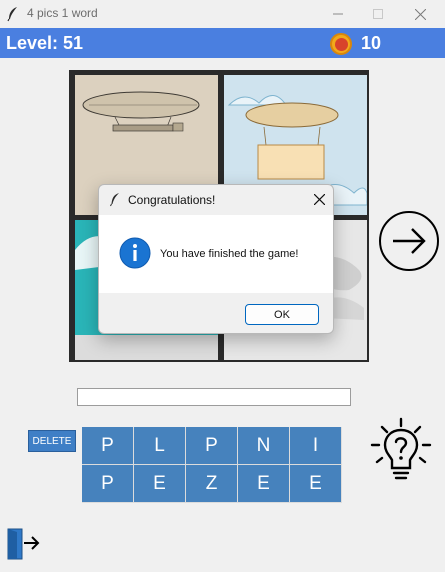 This screenshot has height=572, width=445. What do you see at coordinates (214, 397) in the screenshot?
I see `answer-field` at bounding box center [214, 397].